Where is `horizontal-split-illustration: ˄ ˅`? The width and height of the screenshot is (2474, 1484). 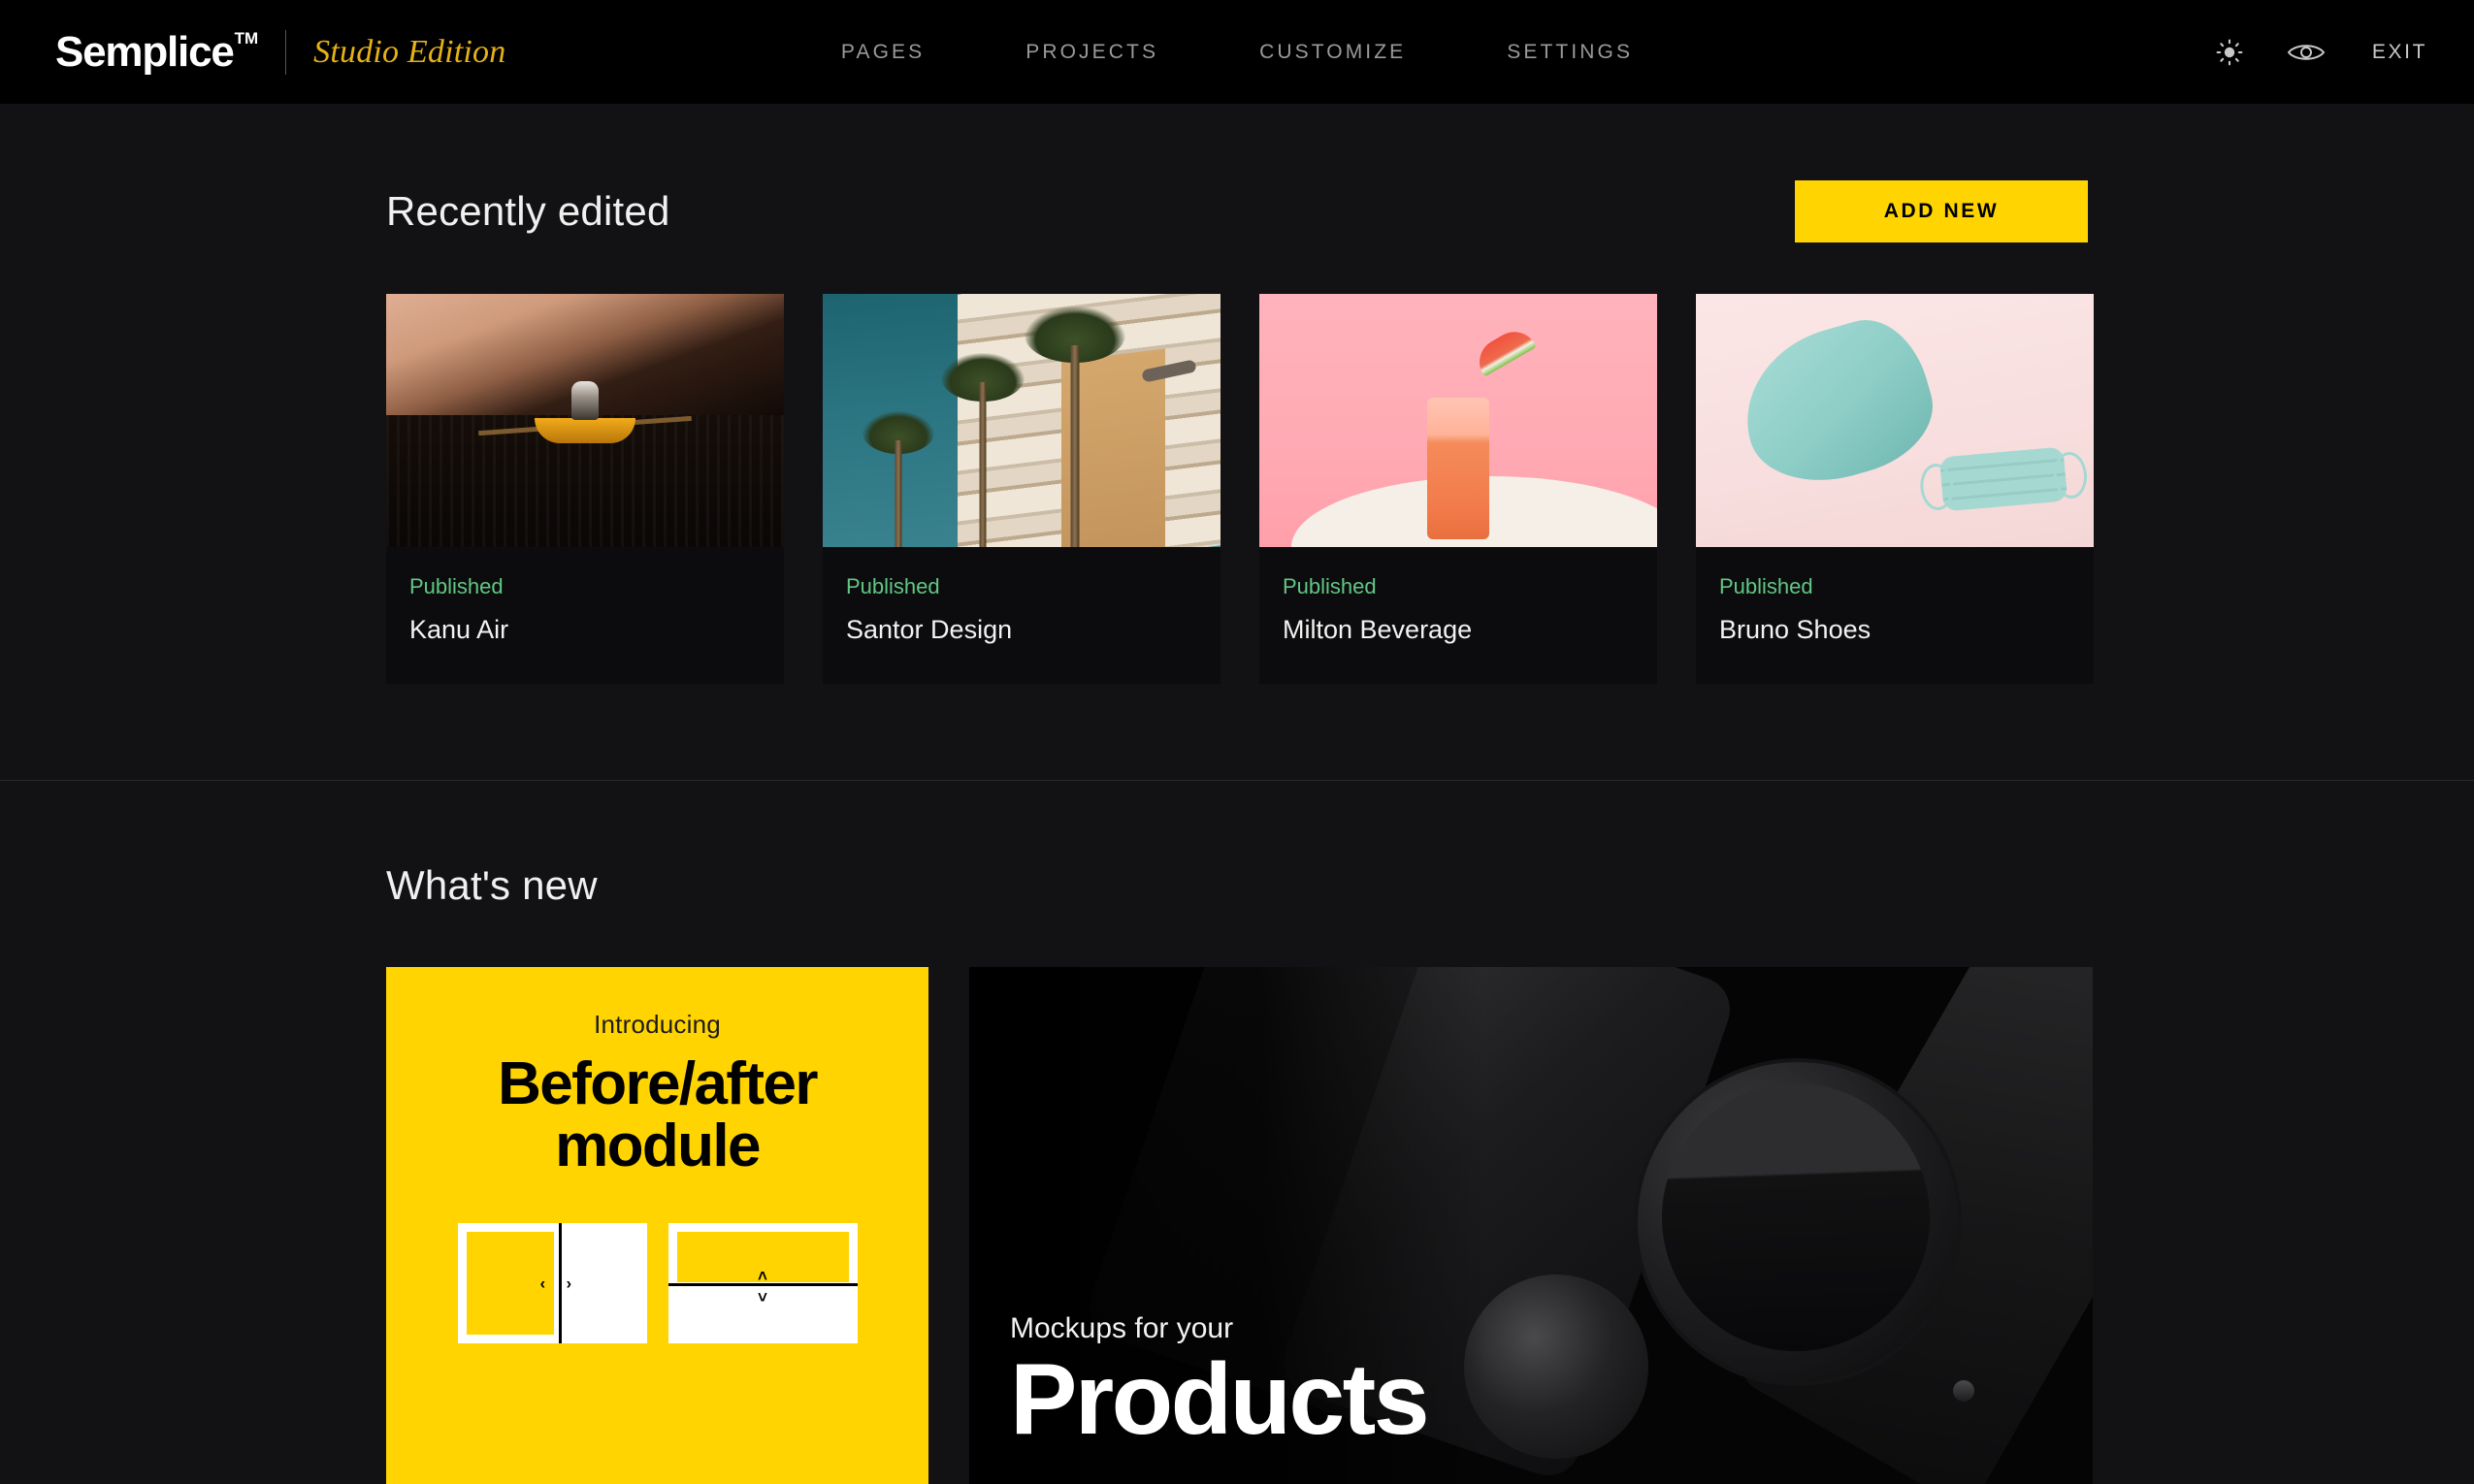
horizontal-split-illustration: ˄ ˅ is located at coordinates (762, 1283).